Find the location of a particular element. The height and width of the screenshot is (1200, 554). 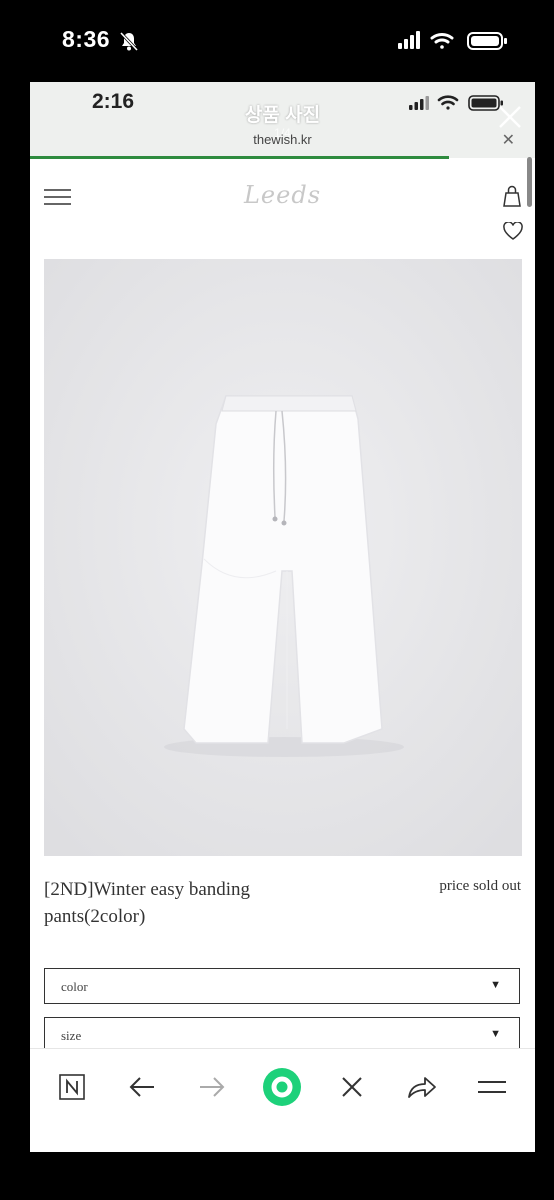

viewer-close-icon is located at coordinates (510, 117).